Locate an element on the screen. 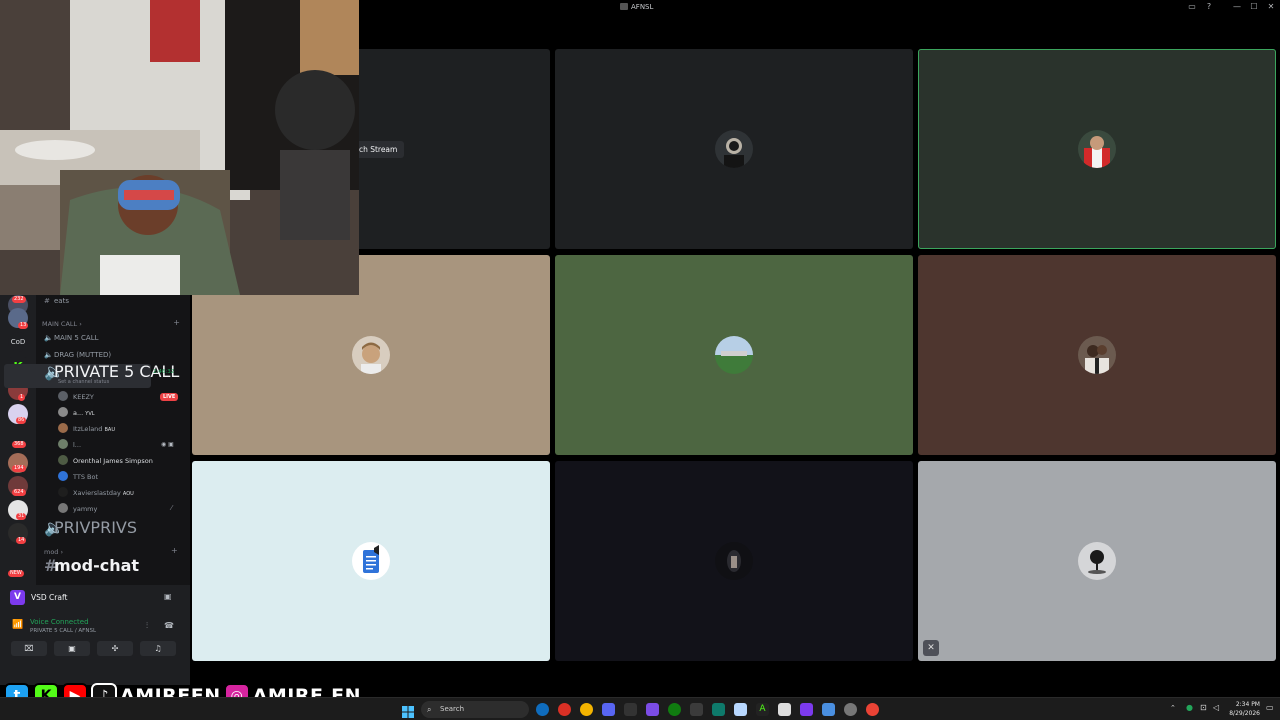 This screenshot has height=720, width=1280. vsd-icon is located at coordinates (806, 709).